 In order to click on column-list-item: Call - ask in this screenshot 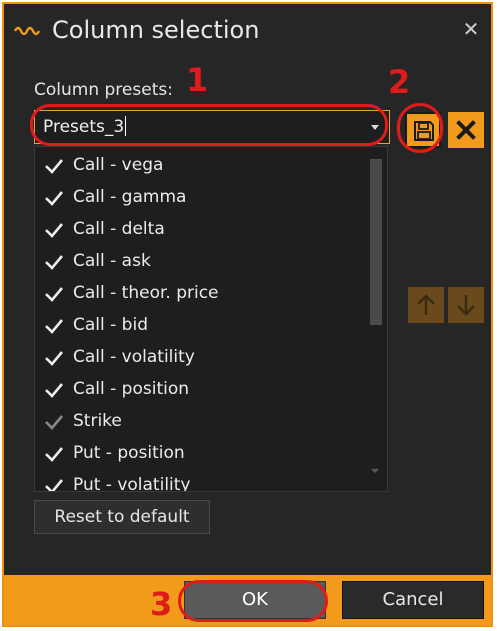, I will do `click(200, 261)`.